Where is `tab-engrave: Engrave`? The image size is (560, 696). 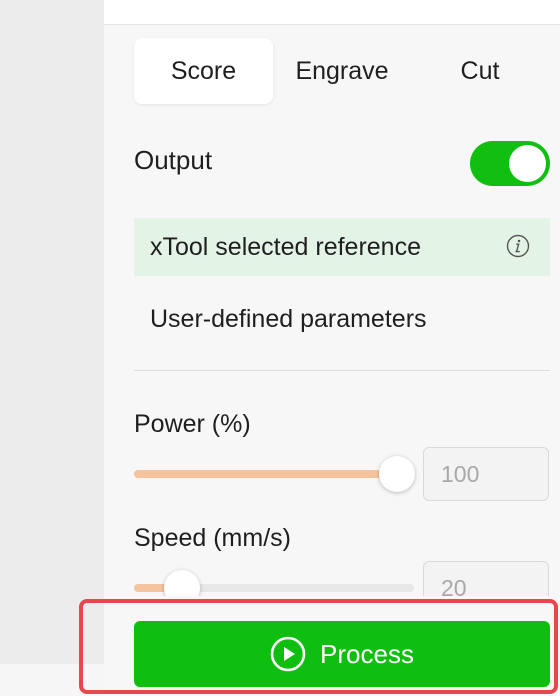
tab-engrave: Engrave is located at coordinates (342, 71).